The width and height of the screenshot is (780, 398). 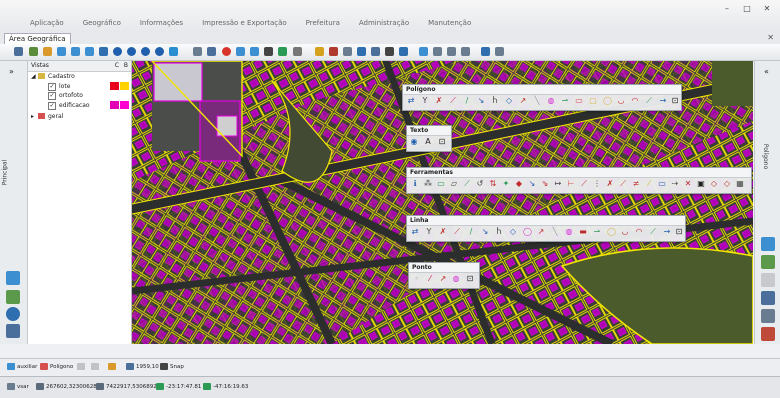 What do you see at coordinates (142, 367) in the screenshot?
I see `scale-display: 1959,10` at bounding box center [142, 367].